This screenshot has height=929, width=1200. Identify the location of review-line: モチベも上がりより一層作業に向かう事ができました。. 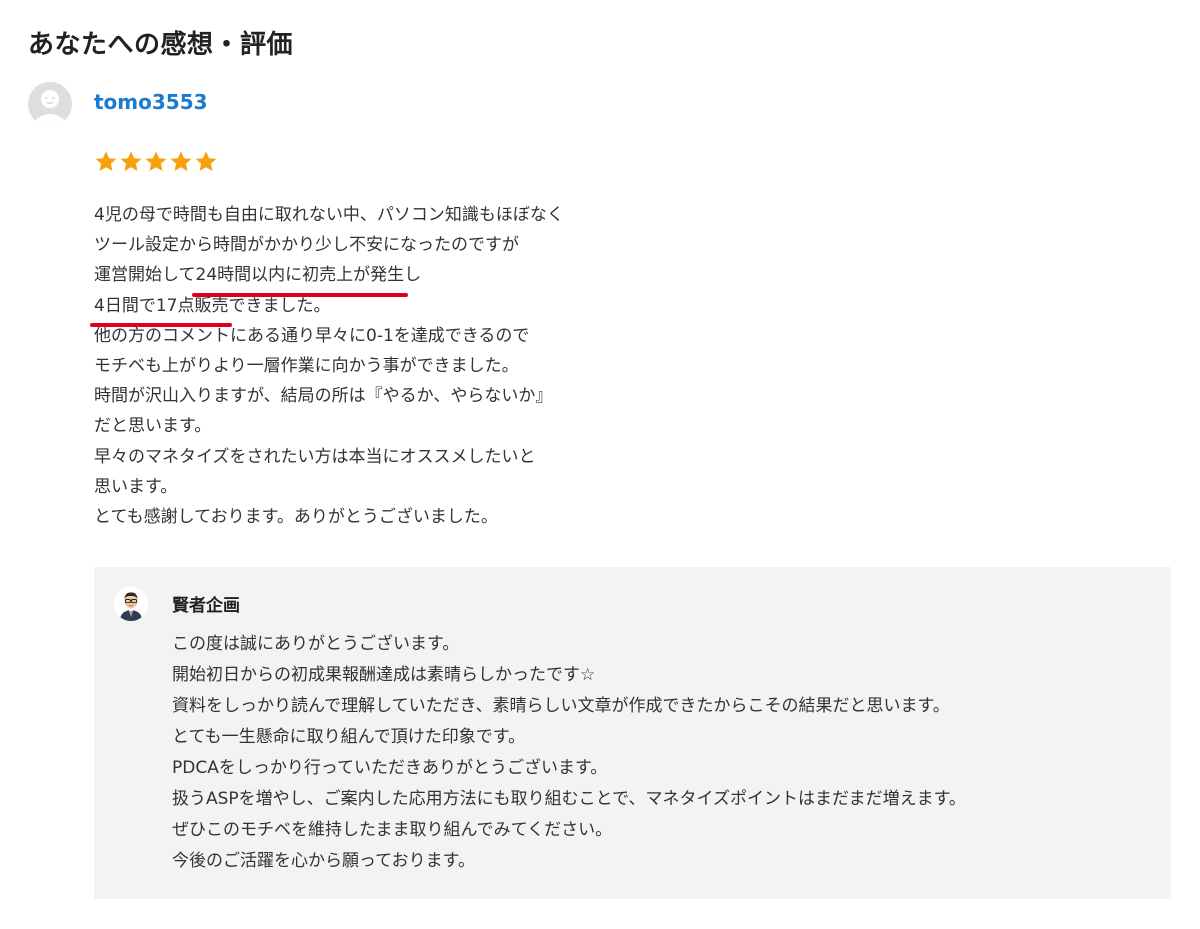
(329, 366).